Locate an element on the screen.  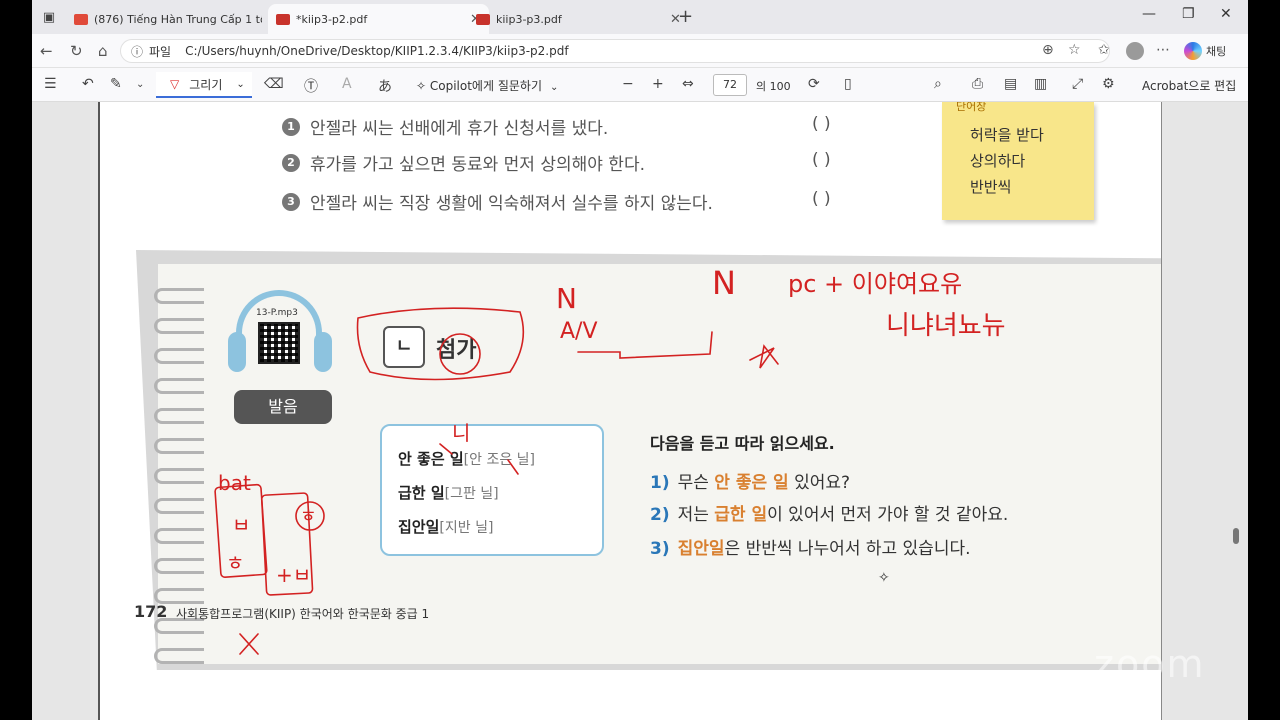
page-total: 의 100 is located at coordinates (773, 86).